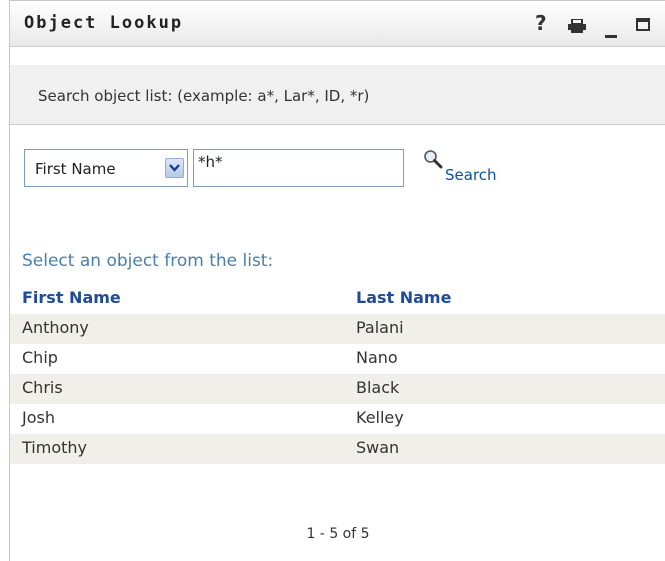  I want to click on search-label: Search, so click(471, 175).